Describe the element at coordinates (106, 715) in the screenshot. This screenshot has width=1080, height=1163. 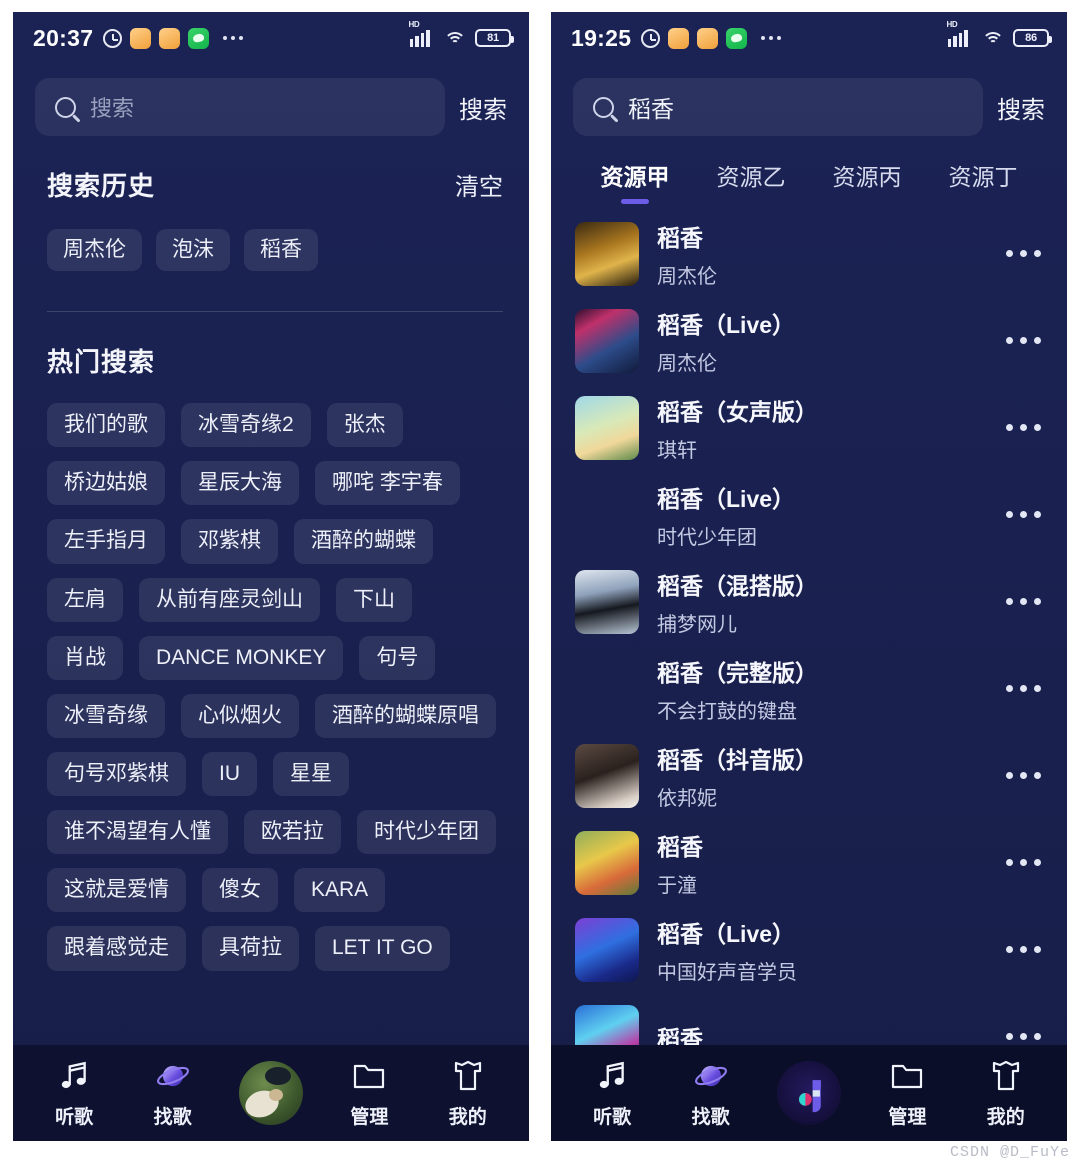
I see `hot-search-chip: 冰雪奇缘` at that location.